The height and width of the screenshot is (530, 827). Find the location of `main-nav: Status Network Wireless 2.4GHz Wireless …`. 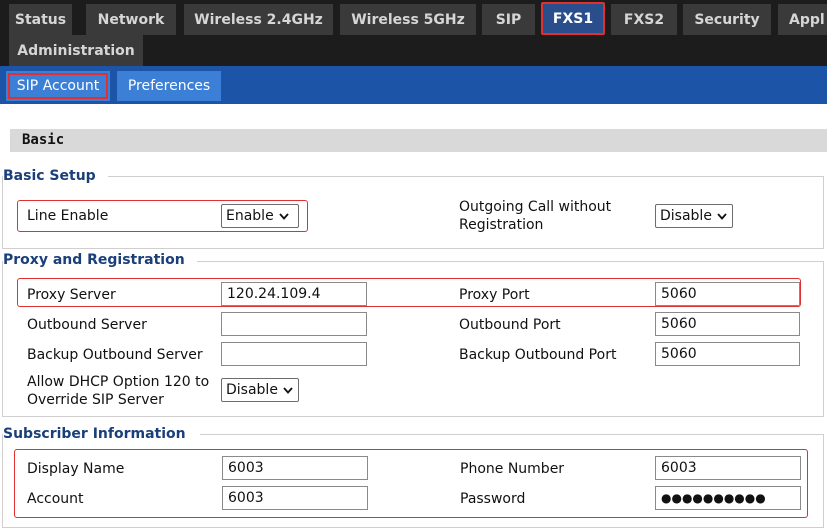

main-nav: Status Network Wireless 2.4GHz Wireless … is located at coordinates (413, 33).